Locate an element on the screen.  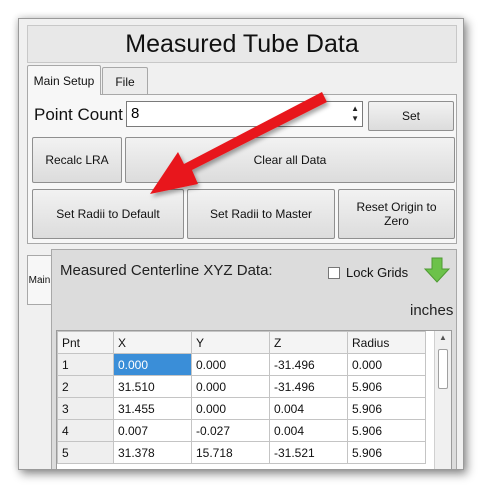
scroll-up-icon: ▲ is located at coordinates (443, 337).